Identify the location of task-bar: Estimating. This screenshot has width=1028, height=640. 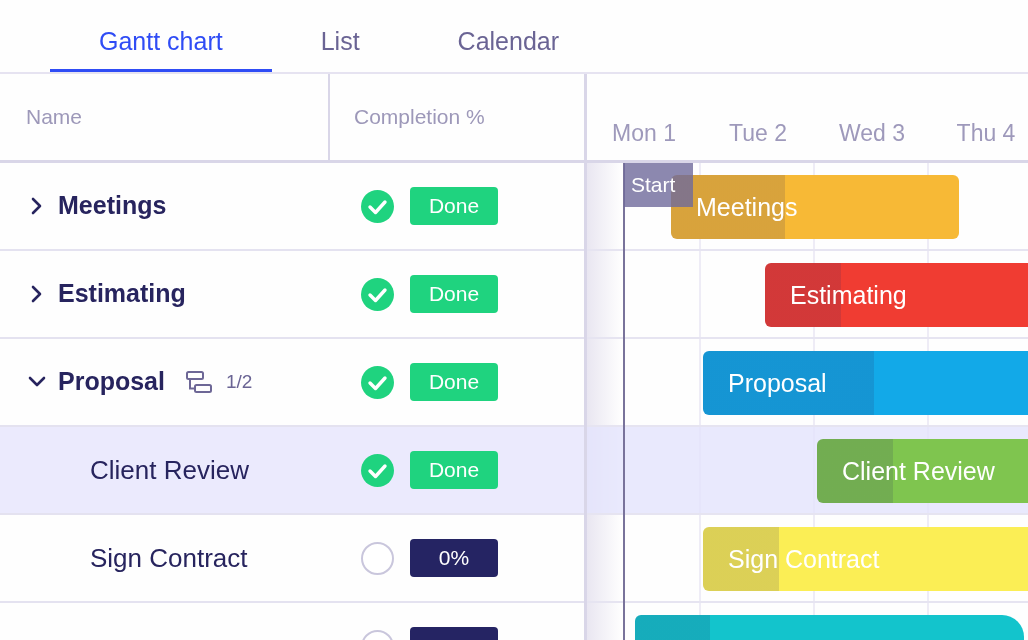
(896, 295).